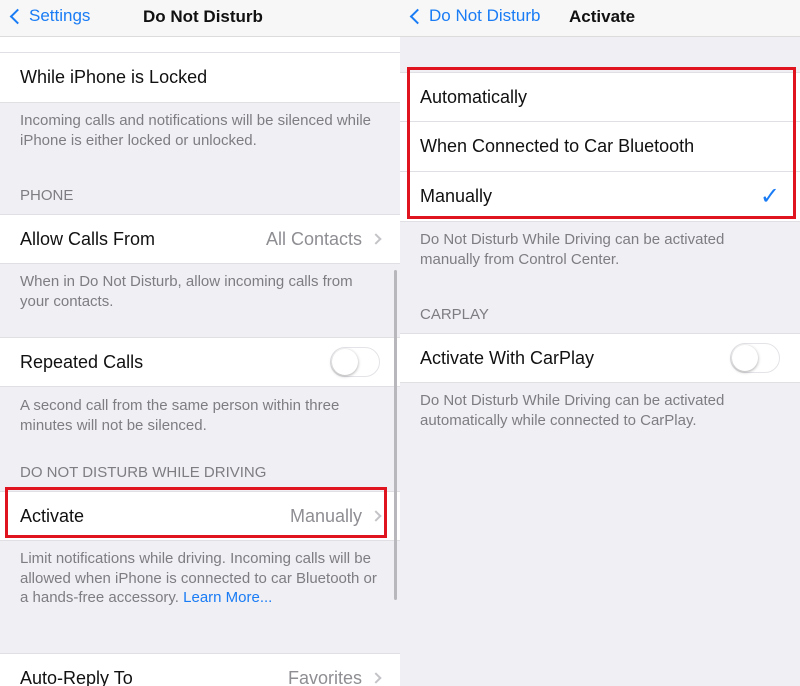 The image size is (800, 686). I want to click on auto-reply-row: Auto-Reply To Favorites, so click(200, 669).